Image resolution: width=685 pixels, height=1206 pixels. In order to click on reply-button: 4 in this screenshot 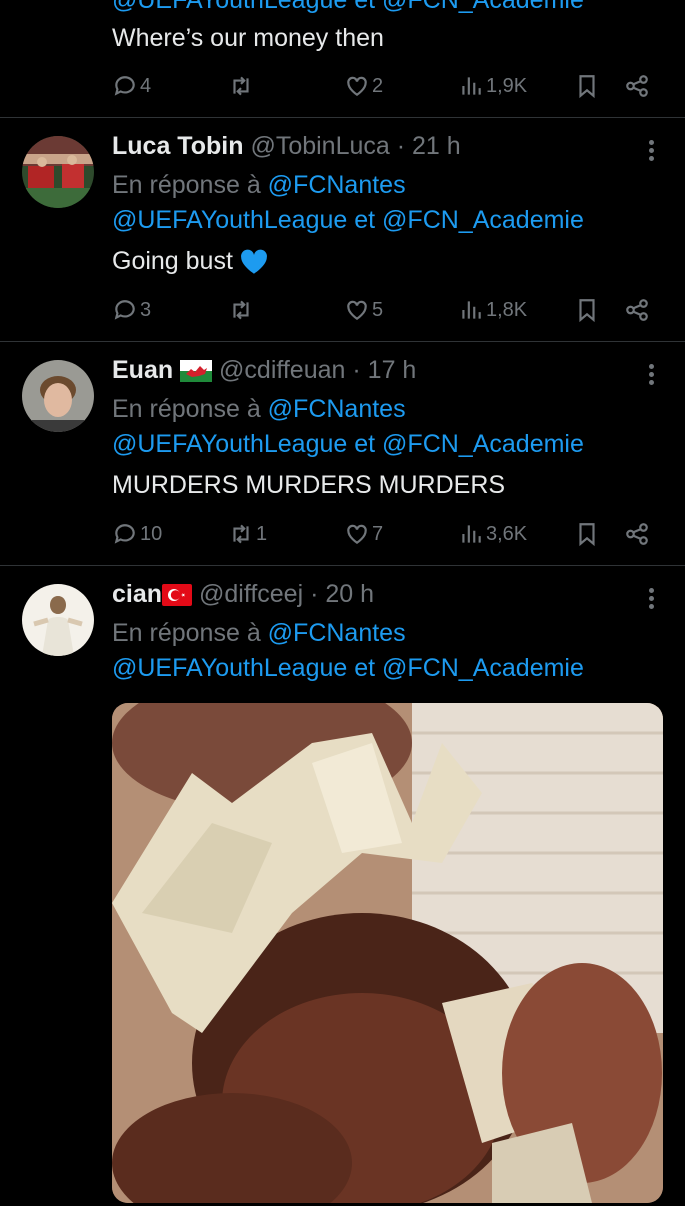, I will do `click(131, 86)`.